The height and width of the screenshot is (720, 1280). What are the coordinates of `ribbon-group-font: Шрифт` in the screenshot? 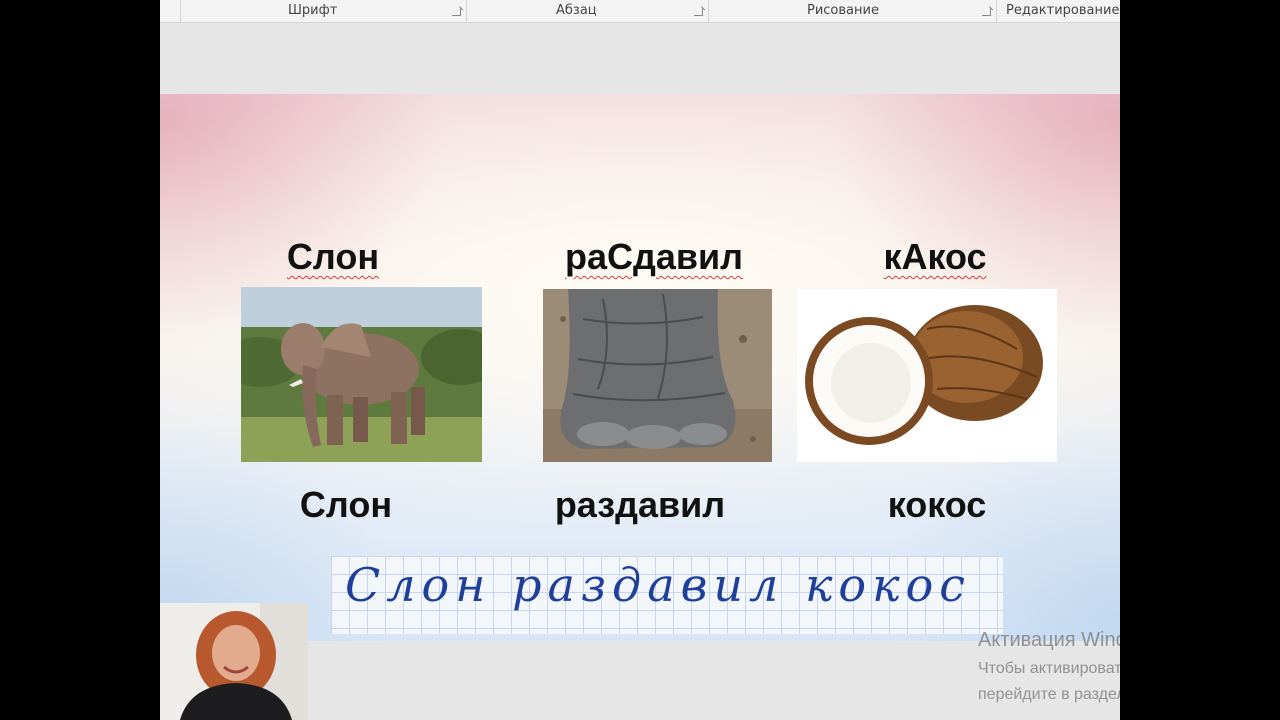 It's located at (313, 10).